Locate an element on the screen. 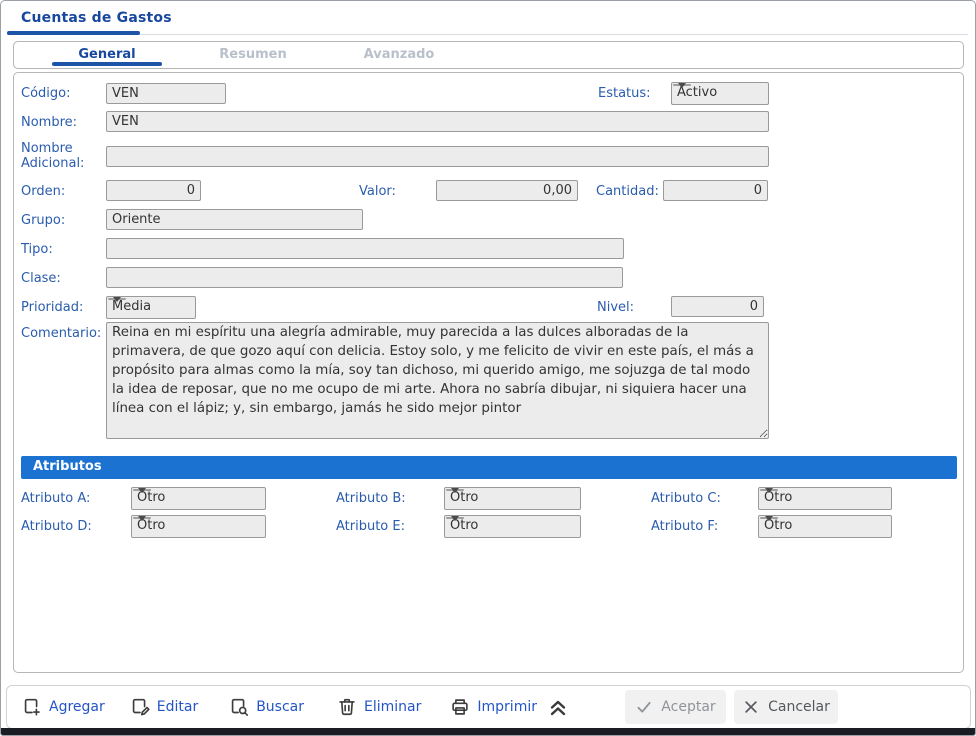 This screenshot has width=976, height=736. agregar-label: Agregar is located at coordinates (77, 707).